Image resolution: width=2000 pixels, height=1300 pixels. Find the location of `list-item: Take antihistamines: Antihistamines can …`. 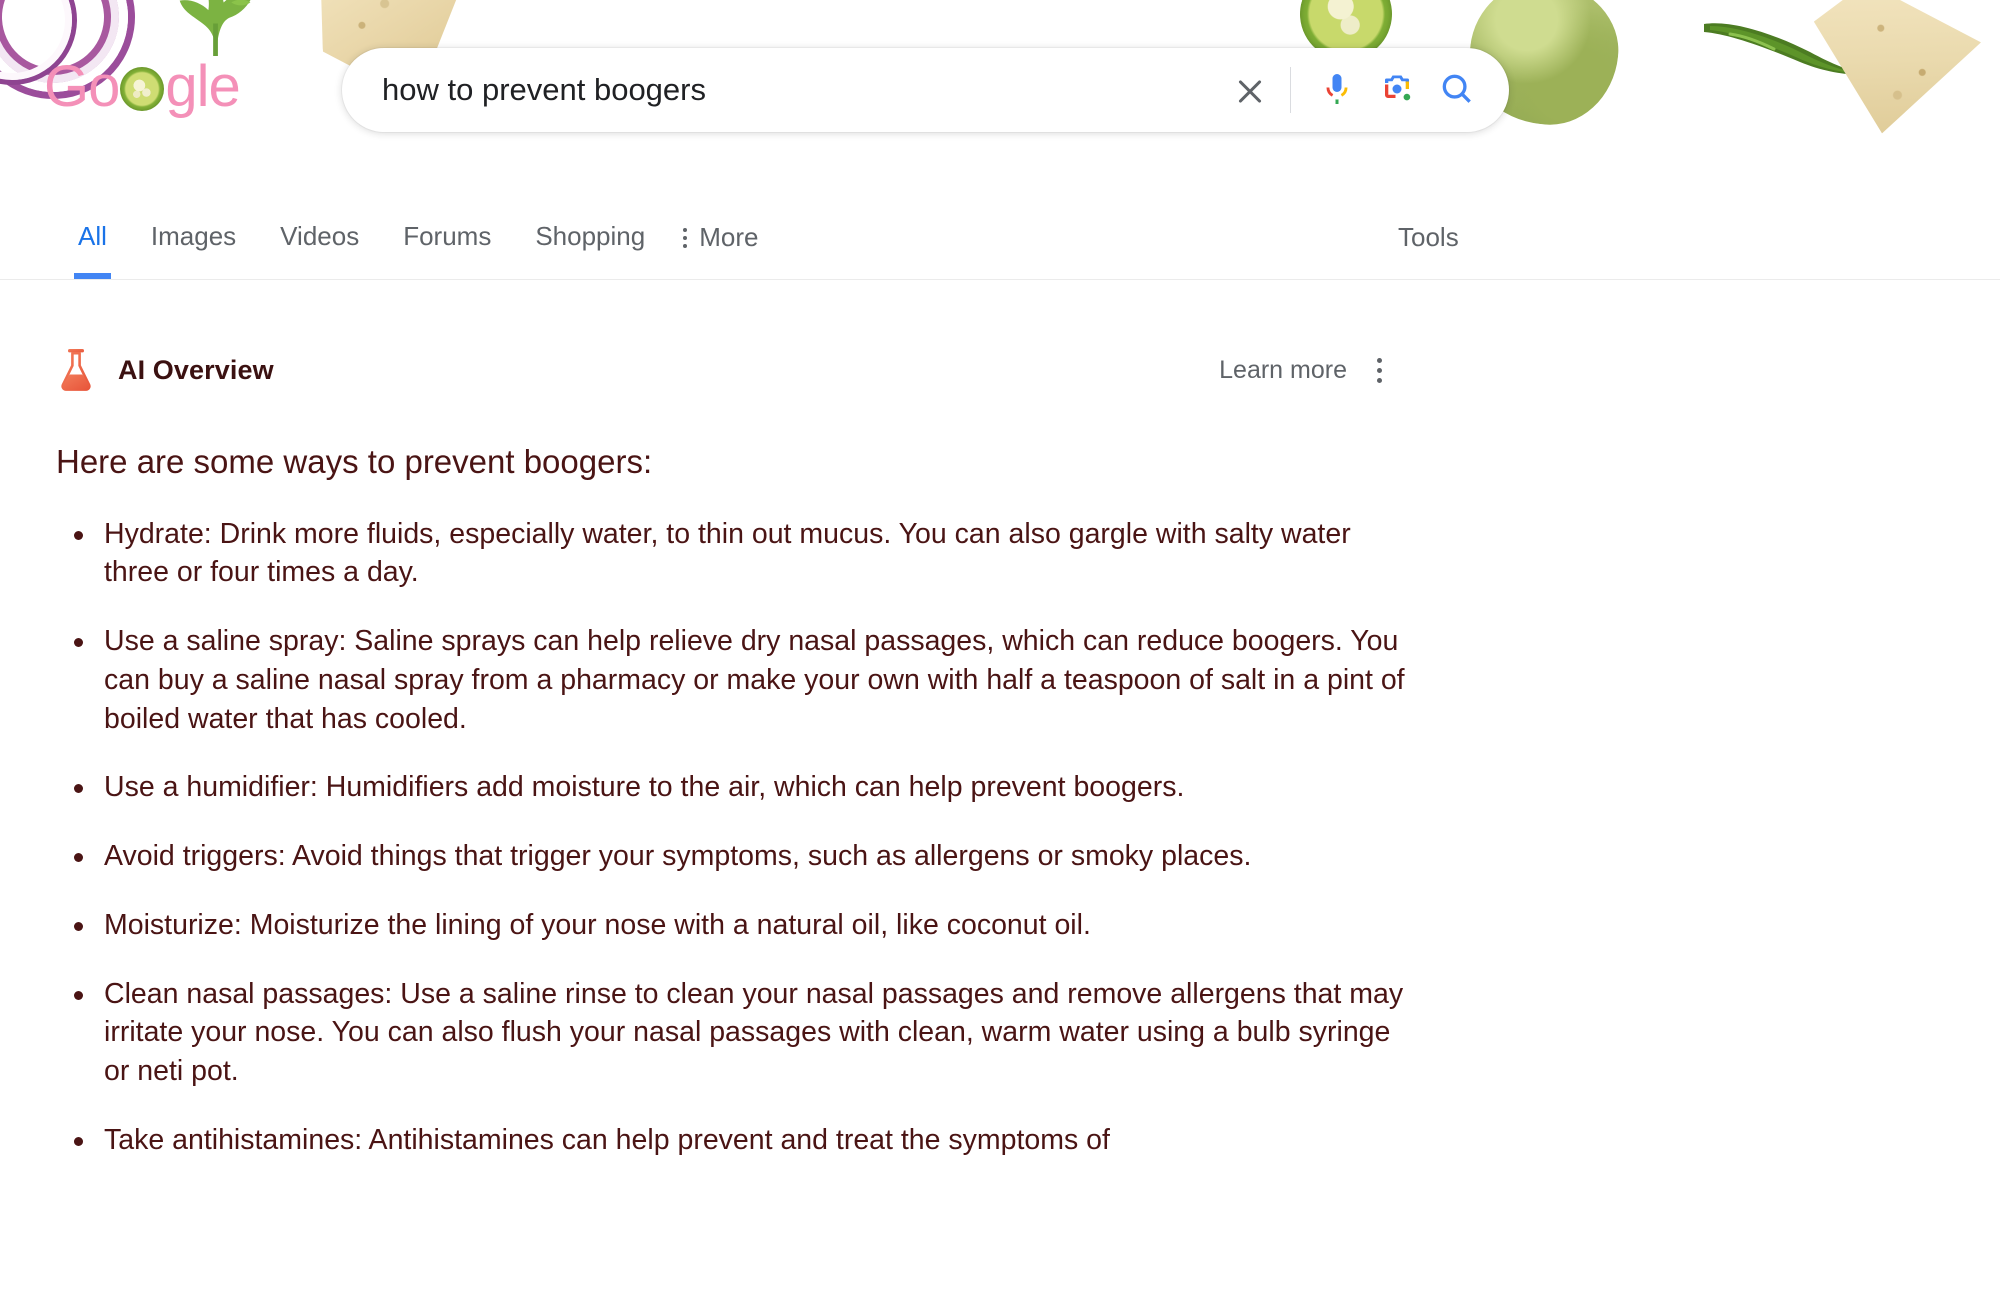

list-item: Take antihistamines: Antihistamines can … is located at coordinates (731, 1140).